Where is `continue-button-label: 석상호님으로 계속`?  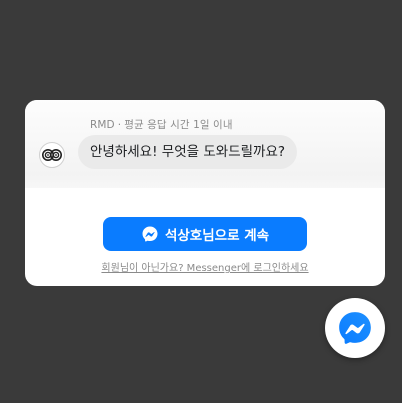 continue-button-label: 석상호님으로 계속 is located at coordinates (217, 236).